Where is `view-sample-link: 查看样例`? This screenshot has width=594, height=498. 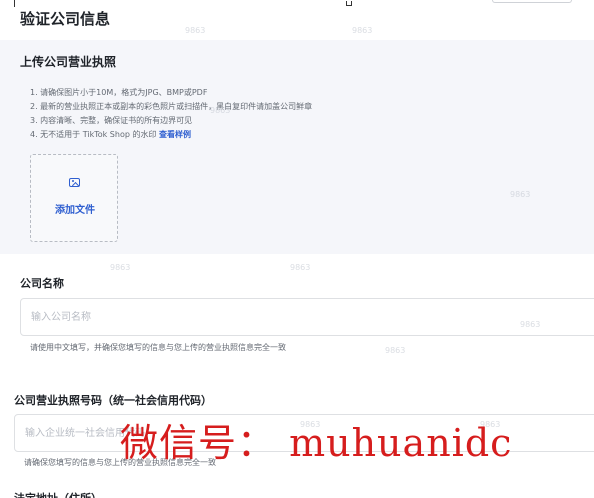
view-sample-link: 查看样例 is located at coordinates (175, 134).